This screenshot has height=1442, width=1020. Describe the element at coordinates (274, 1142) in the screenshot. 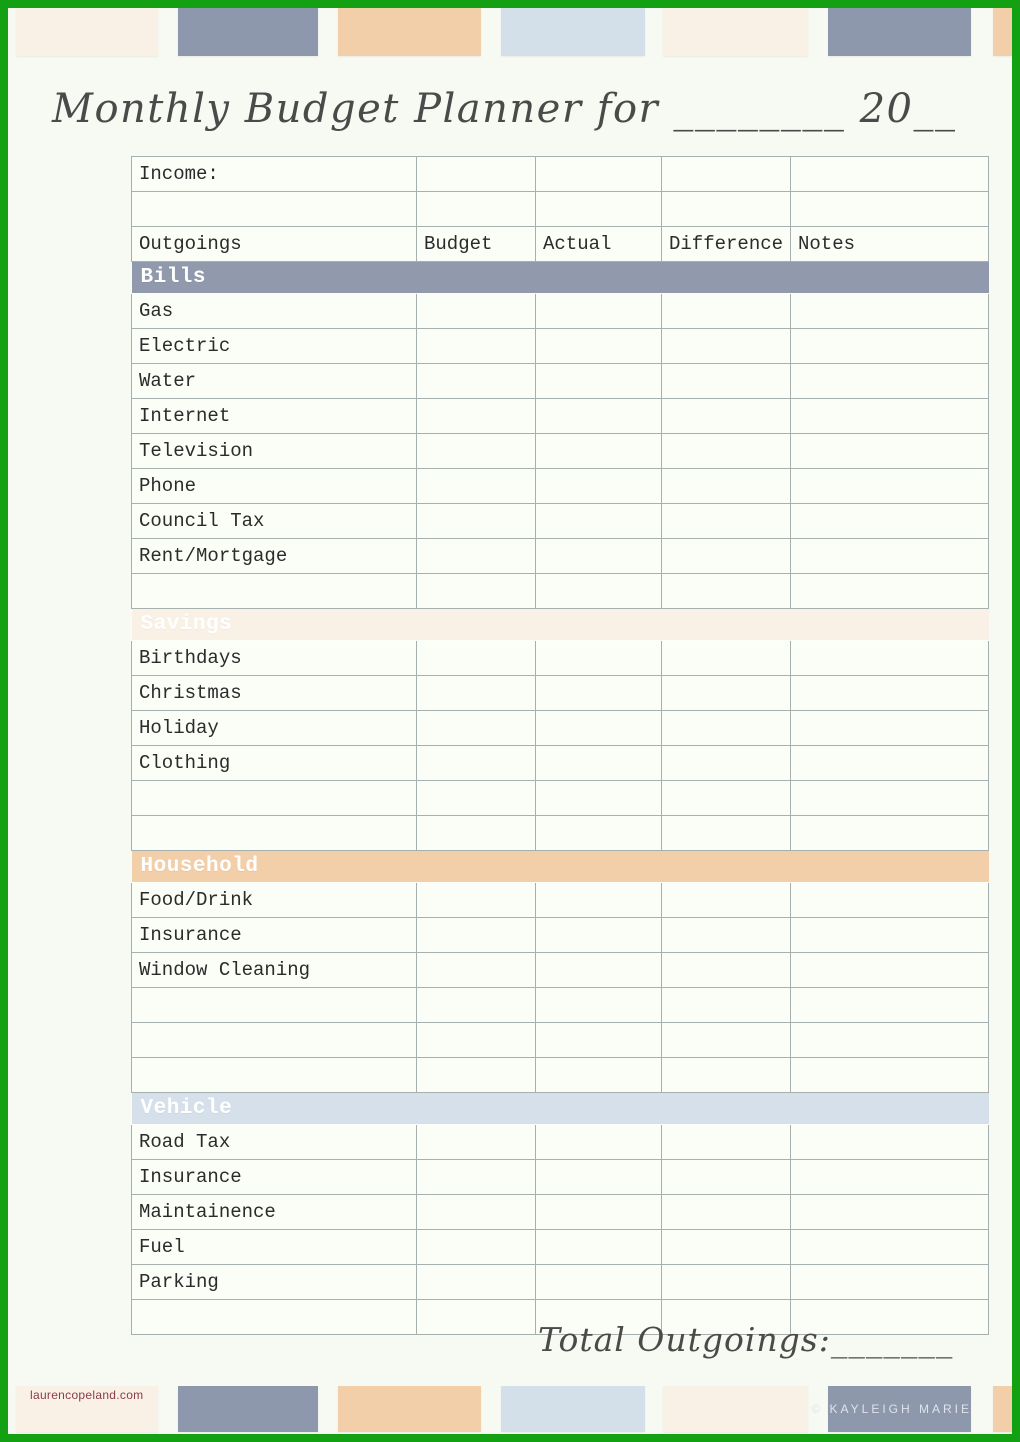

I see `row-label-vehicle-0: Road Tax` at that location.